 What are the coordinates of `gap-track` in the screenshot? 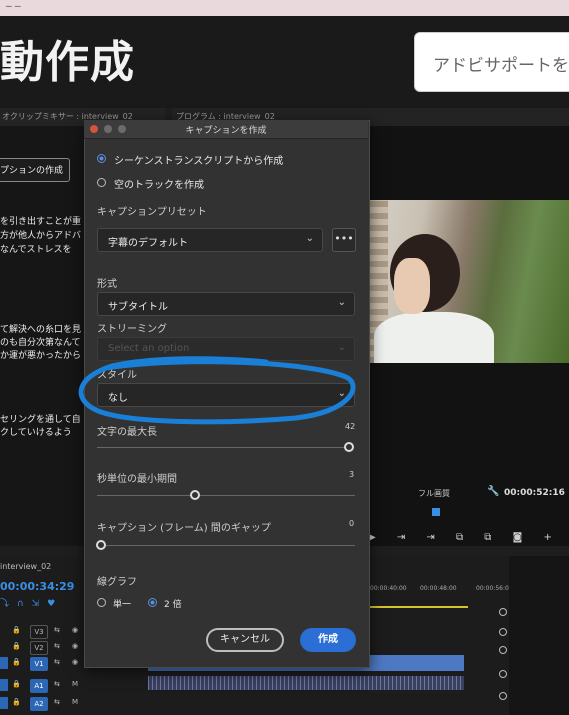 It's located at (226, 545).